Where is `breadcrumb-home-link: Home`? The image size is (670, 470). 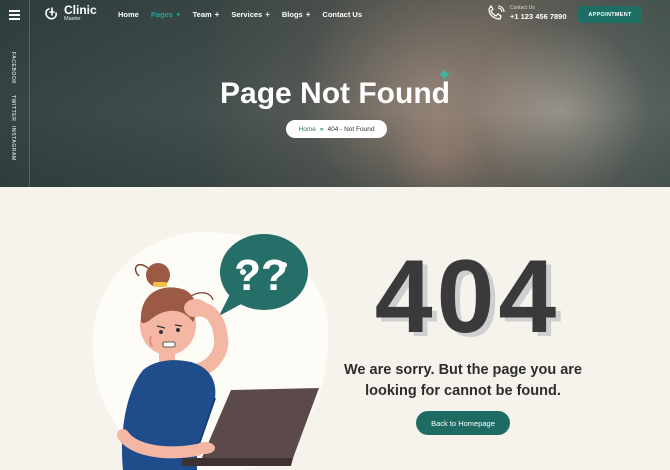 breadcrumb-home-link: Home is located at coordinates (307, 129).